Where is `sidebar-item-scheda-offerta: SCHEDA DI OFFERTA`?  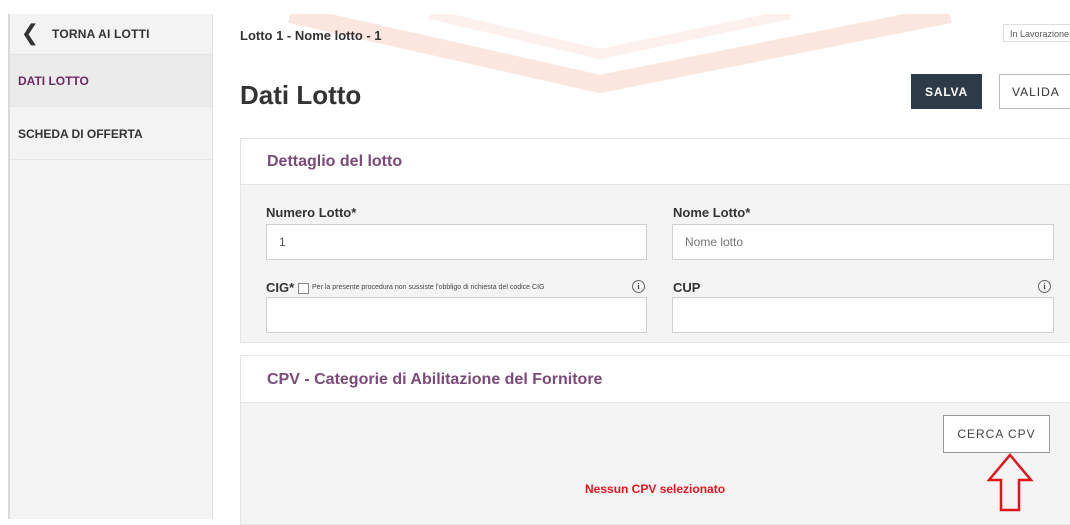 sidebar-item-scheda-offerta: SCHEDA DI OFFERTA is located at coordinates (111, 134).